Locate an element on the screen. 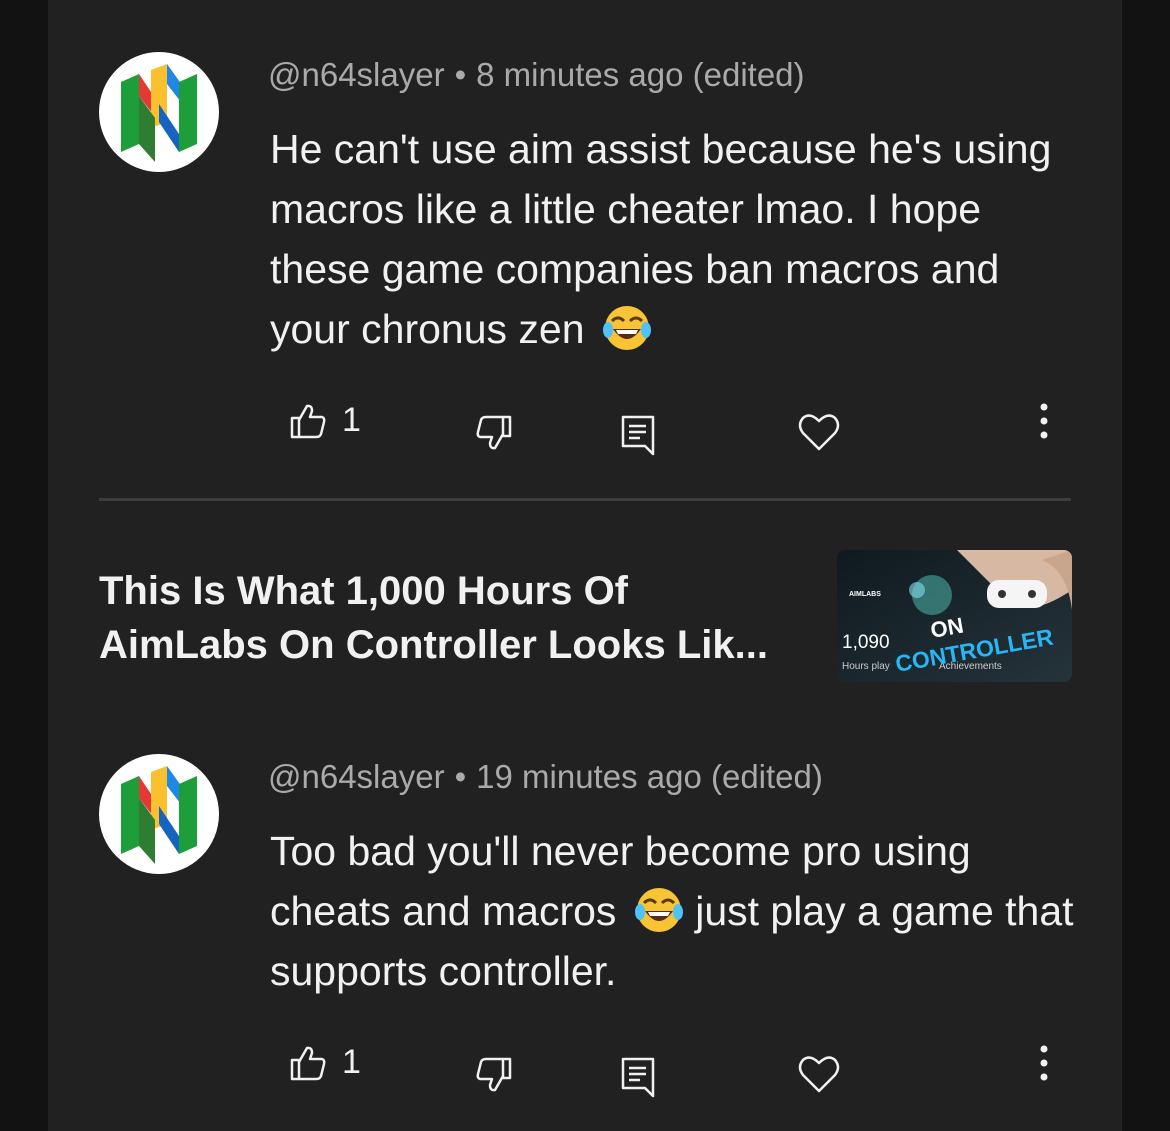 The width and height of the screenshot is (1170, 1131). comment-meta: @n64slayer • 19 minutes ago (edited) is located at coordinates (545, 777).